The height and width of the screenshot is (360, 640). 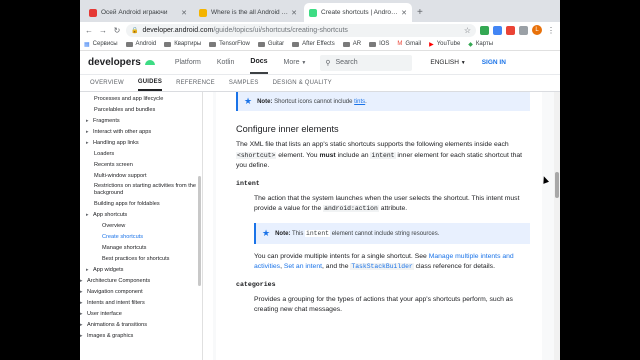 I want to click on bookmark-item: Android, so click(x=140, y=44).